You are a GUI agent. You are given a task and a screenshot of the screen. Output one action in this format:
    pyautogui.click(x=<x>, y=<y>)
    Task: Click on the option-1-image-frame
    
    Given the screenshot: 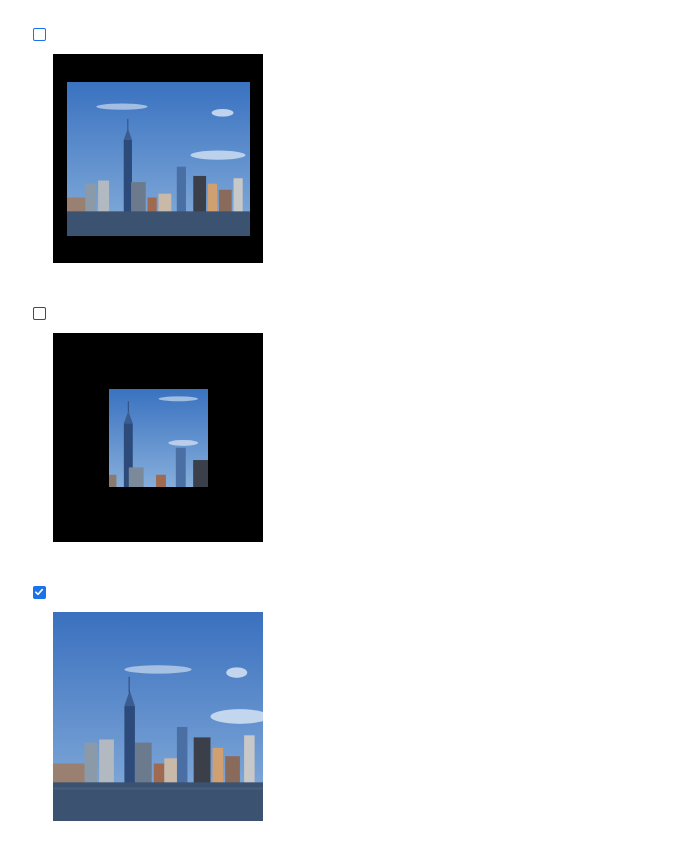 What is the action you would take?
    pyautogui.click(x=158, y=158)
    